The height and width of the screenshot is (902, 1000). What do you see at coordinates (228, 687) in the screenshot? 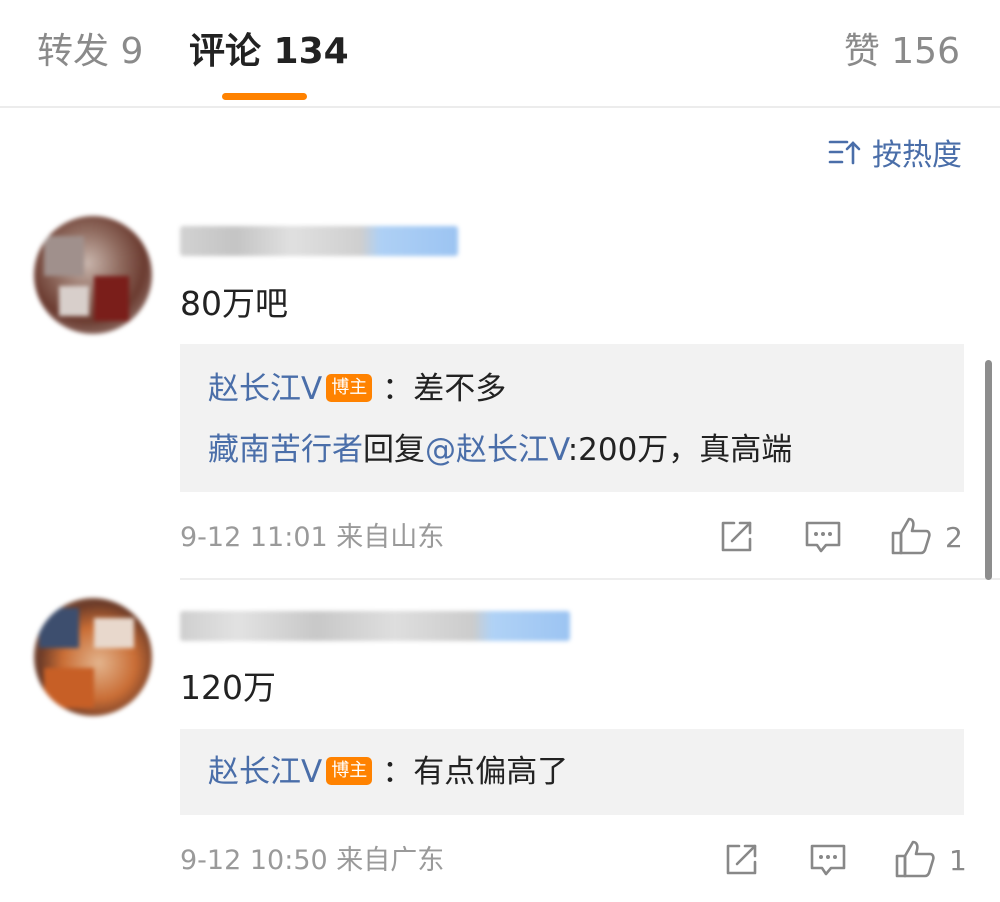
I see `comment-text: 120万` at bounding box center [228, 687].